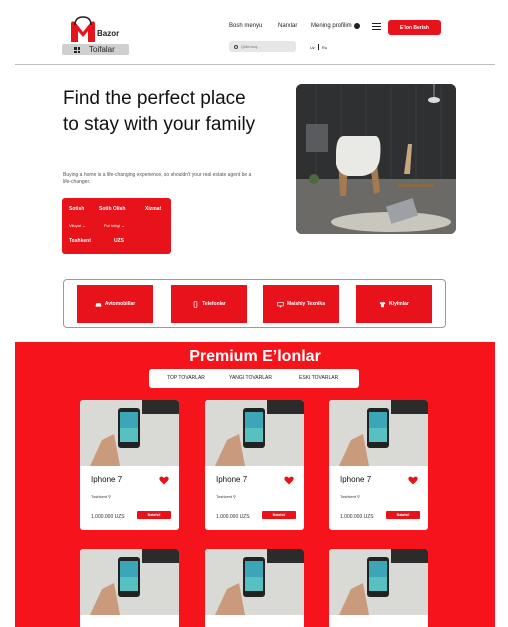 The image size is (508, 627). What do you see at coordinates (255, 64) in the screenshot?
I see `header-divider` at bounding box center [255, 64].